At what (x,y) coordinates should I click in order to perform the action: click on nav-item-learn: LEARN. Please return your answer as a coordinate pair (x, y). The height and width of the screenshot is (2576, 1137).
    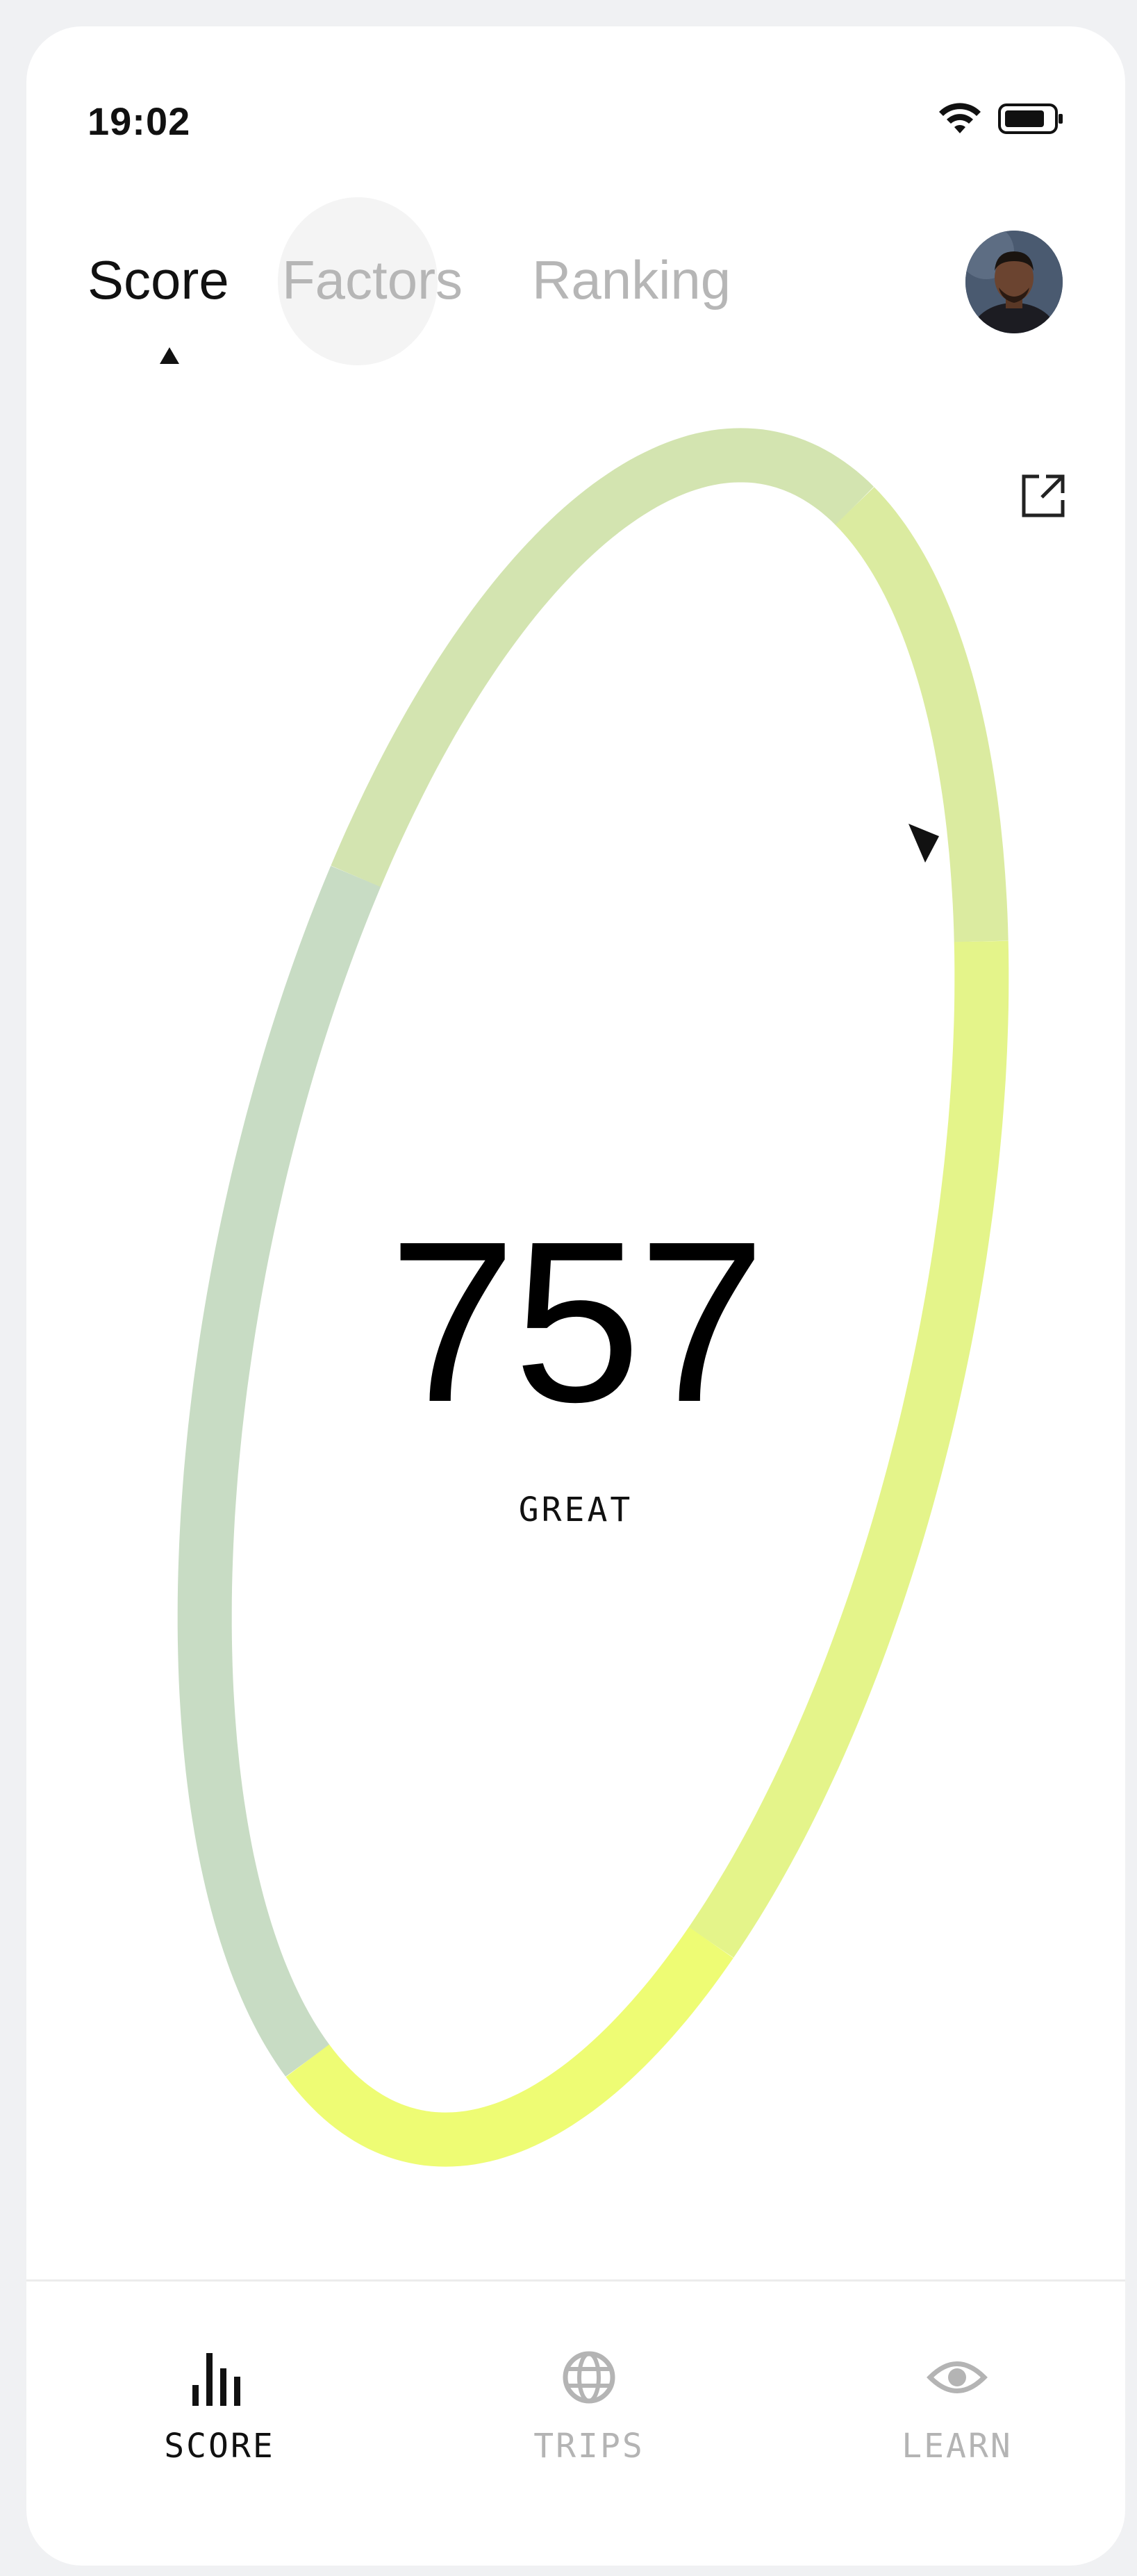
    Looking at the image, I should click on (957, 2406).